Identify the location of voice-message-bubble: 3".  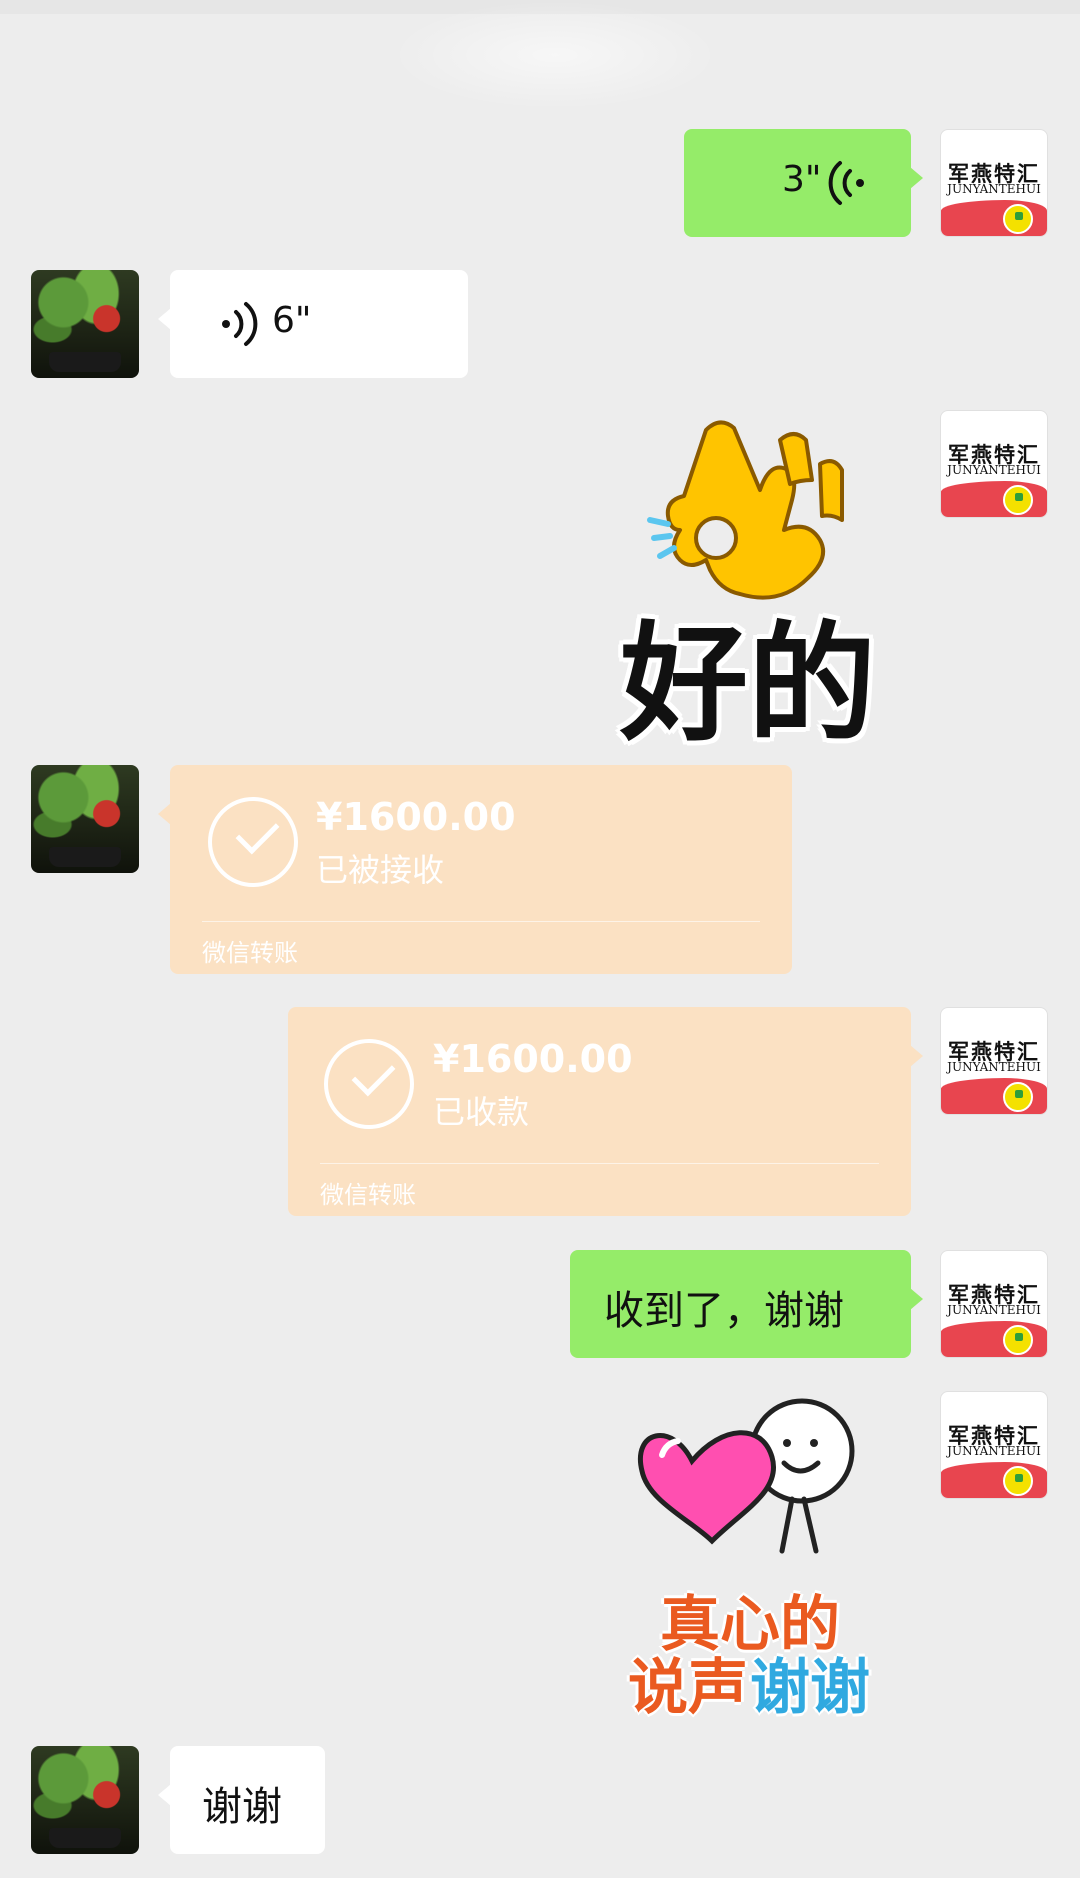
(803, 183).